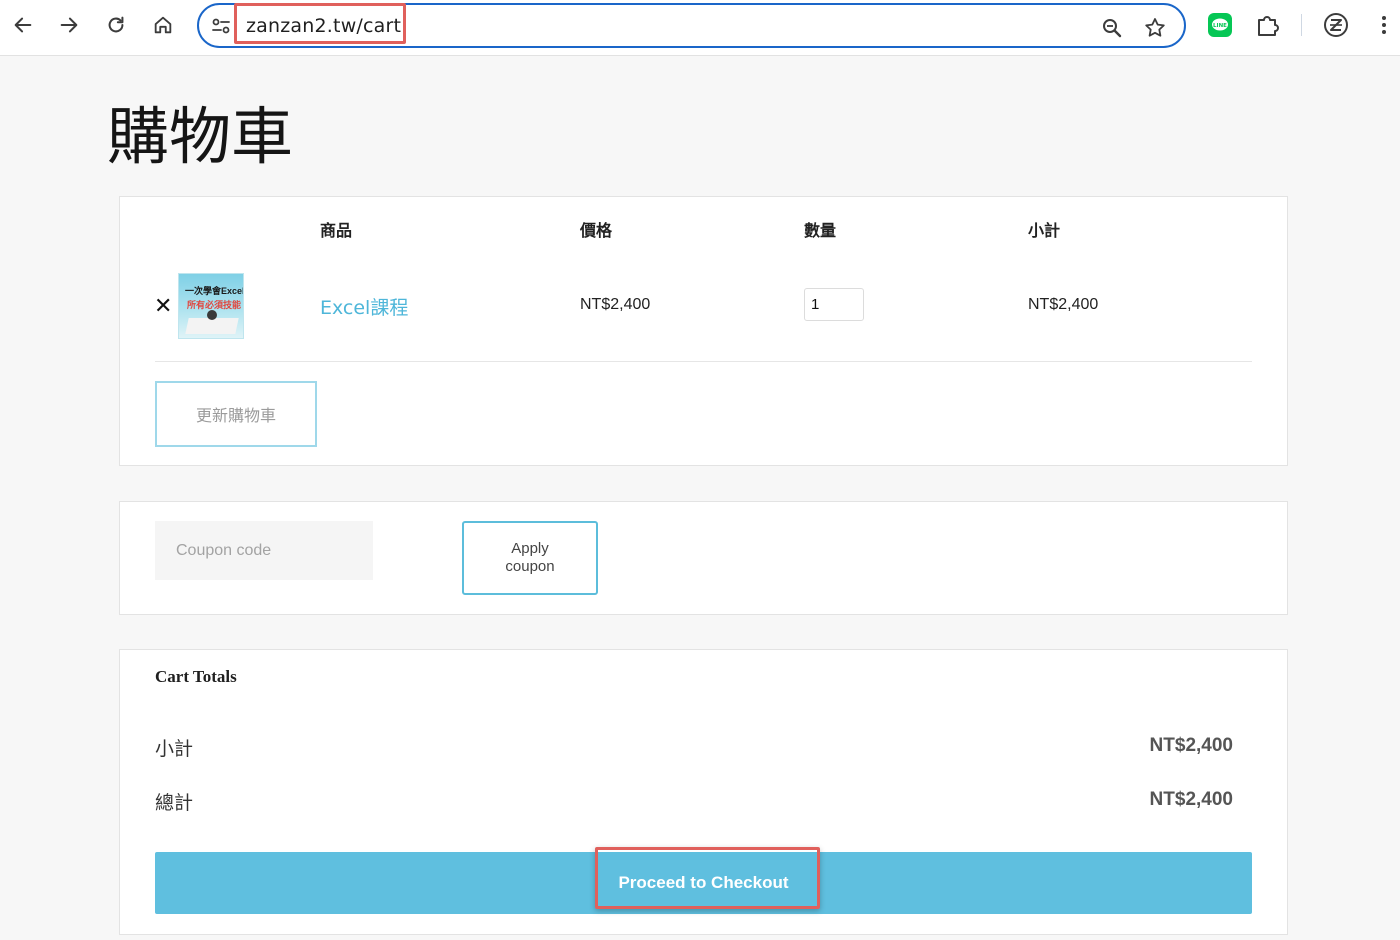 This screenshot has width=1400, height=940. I want to click on forward-icon, so click(69, 25).